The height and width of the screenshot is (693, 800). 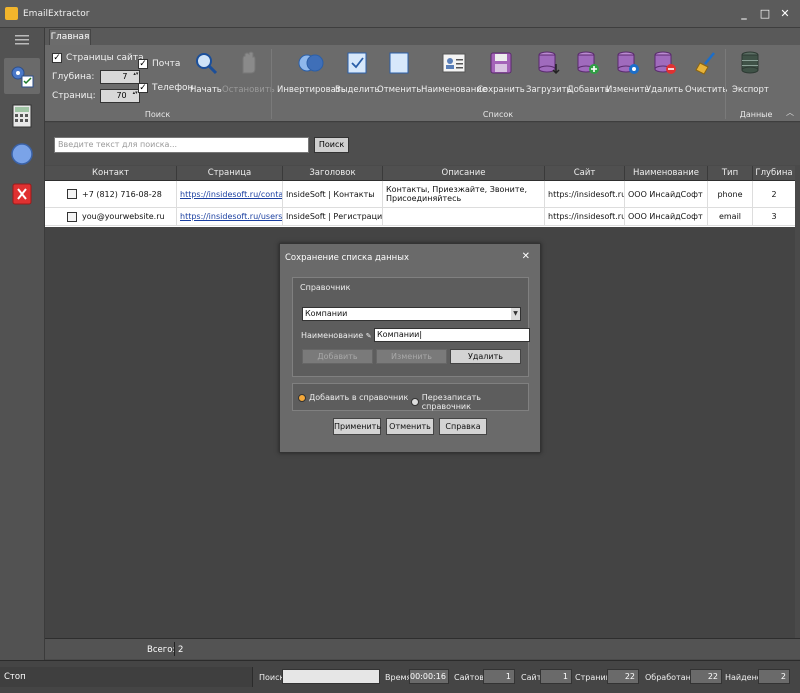 I want to click on edit-button: Изменить, so click(x=628, y=72).